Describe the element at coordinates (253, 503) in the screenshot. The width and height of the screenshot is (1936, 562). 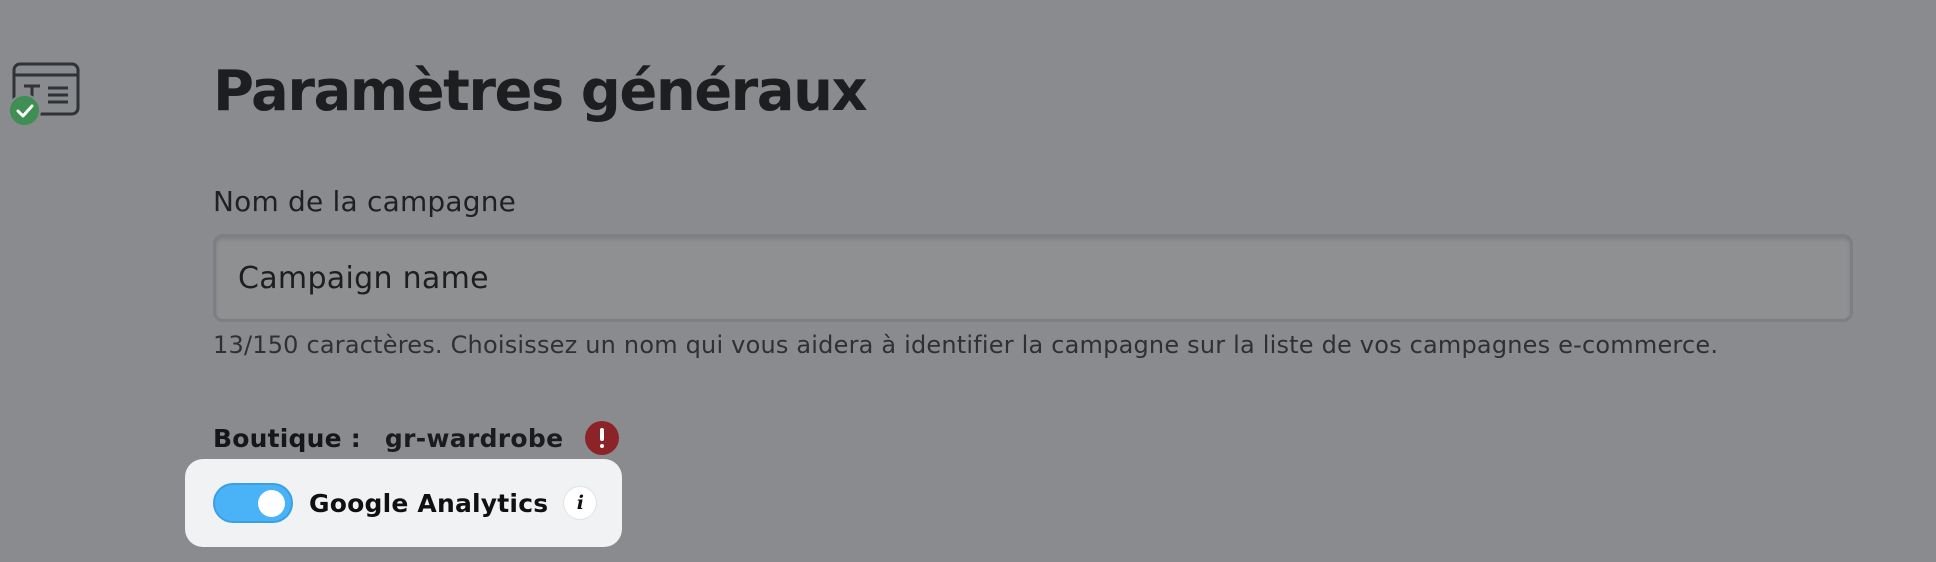
I see `google-analytics-toggle` at that location.